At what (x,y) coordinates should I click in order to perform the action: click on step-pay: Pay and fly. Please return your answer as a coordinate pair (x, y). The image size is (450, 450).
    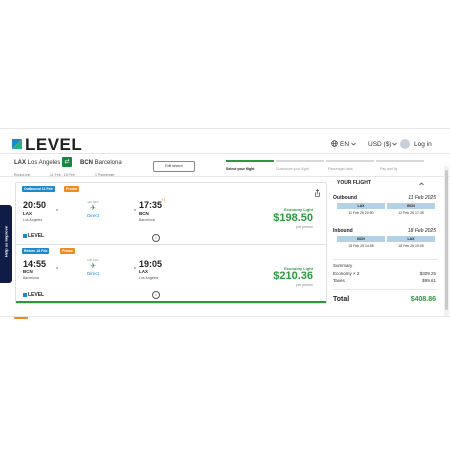
    Looking at the image, I should click on (389, 169).